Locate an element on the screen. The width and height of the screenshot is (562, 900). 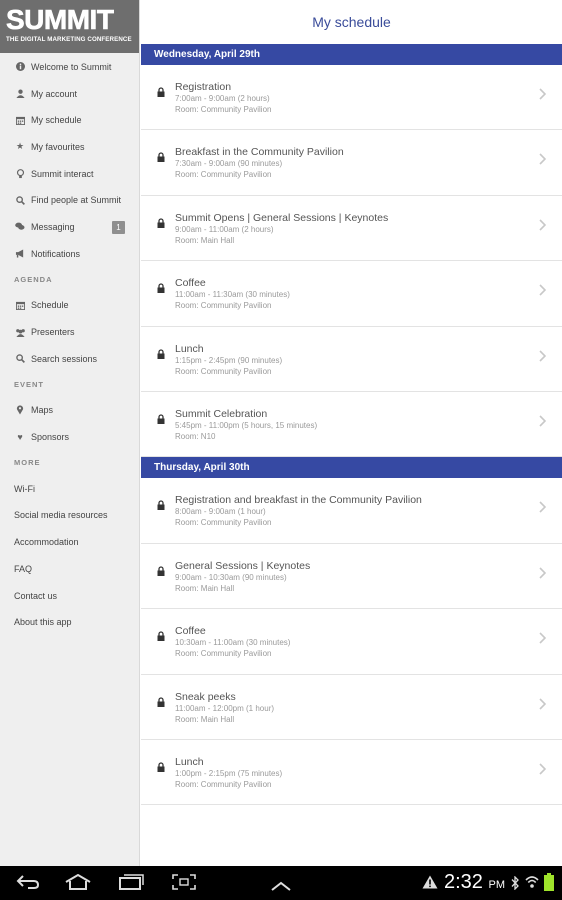
warning-icon is located at coordinates (430, 884).